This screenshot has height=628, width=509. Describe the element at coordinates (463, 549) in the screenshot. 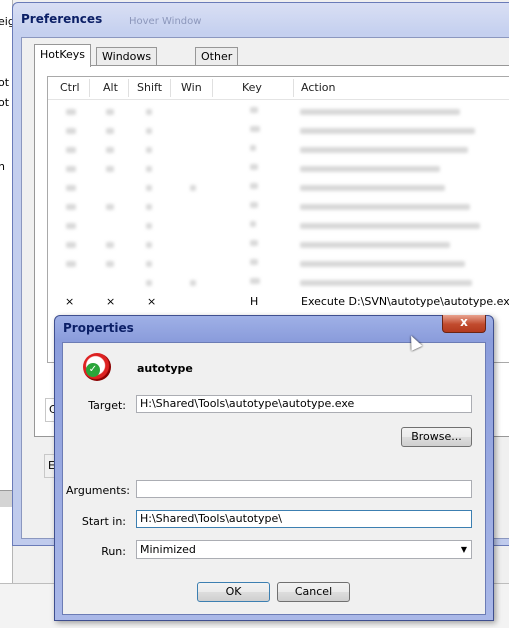

I see `chevron-down-icon: ▼` at that location.